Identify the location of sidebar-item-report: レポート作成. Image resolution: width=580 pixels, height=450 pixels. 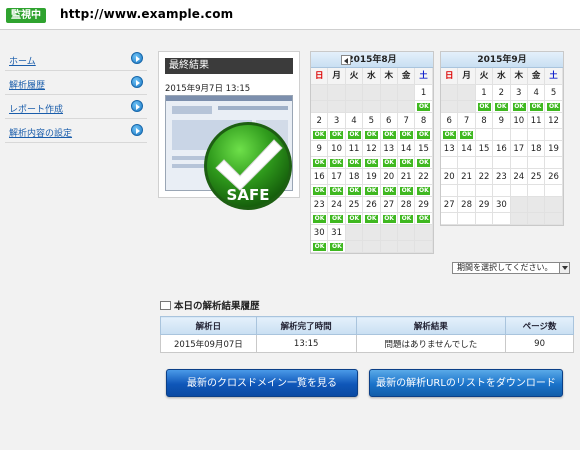
(76, 107).